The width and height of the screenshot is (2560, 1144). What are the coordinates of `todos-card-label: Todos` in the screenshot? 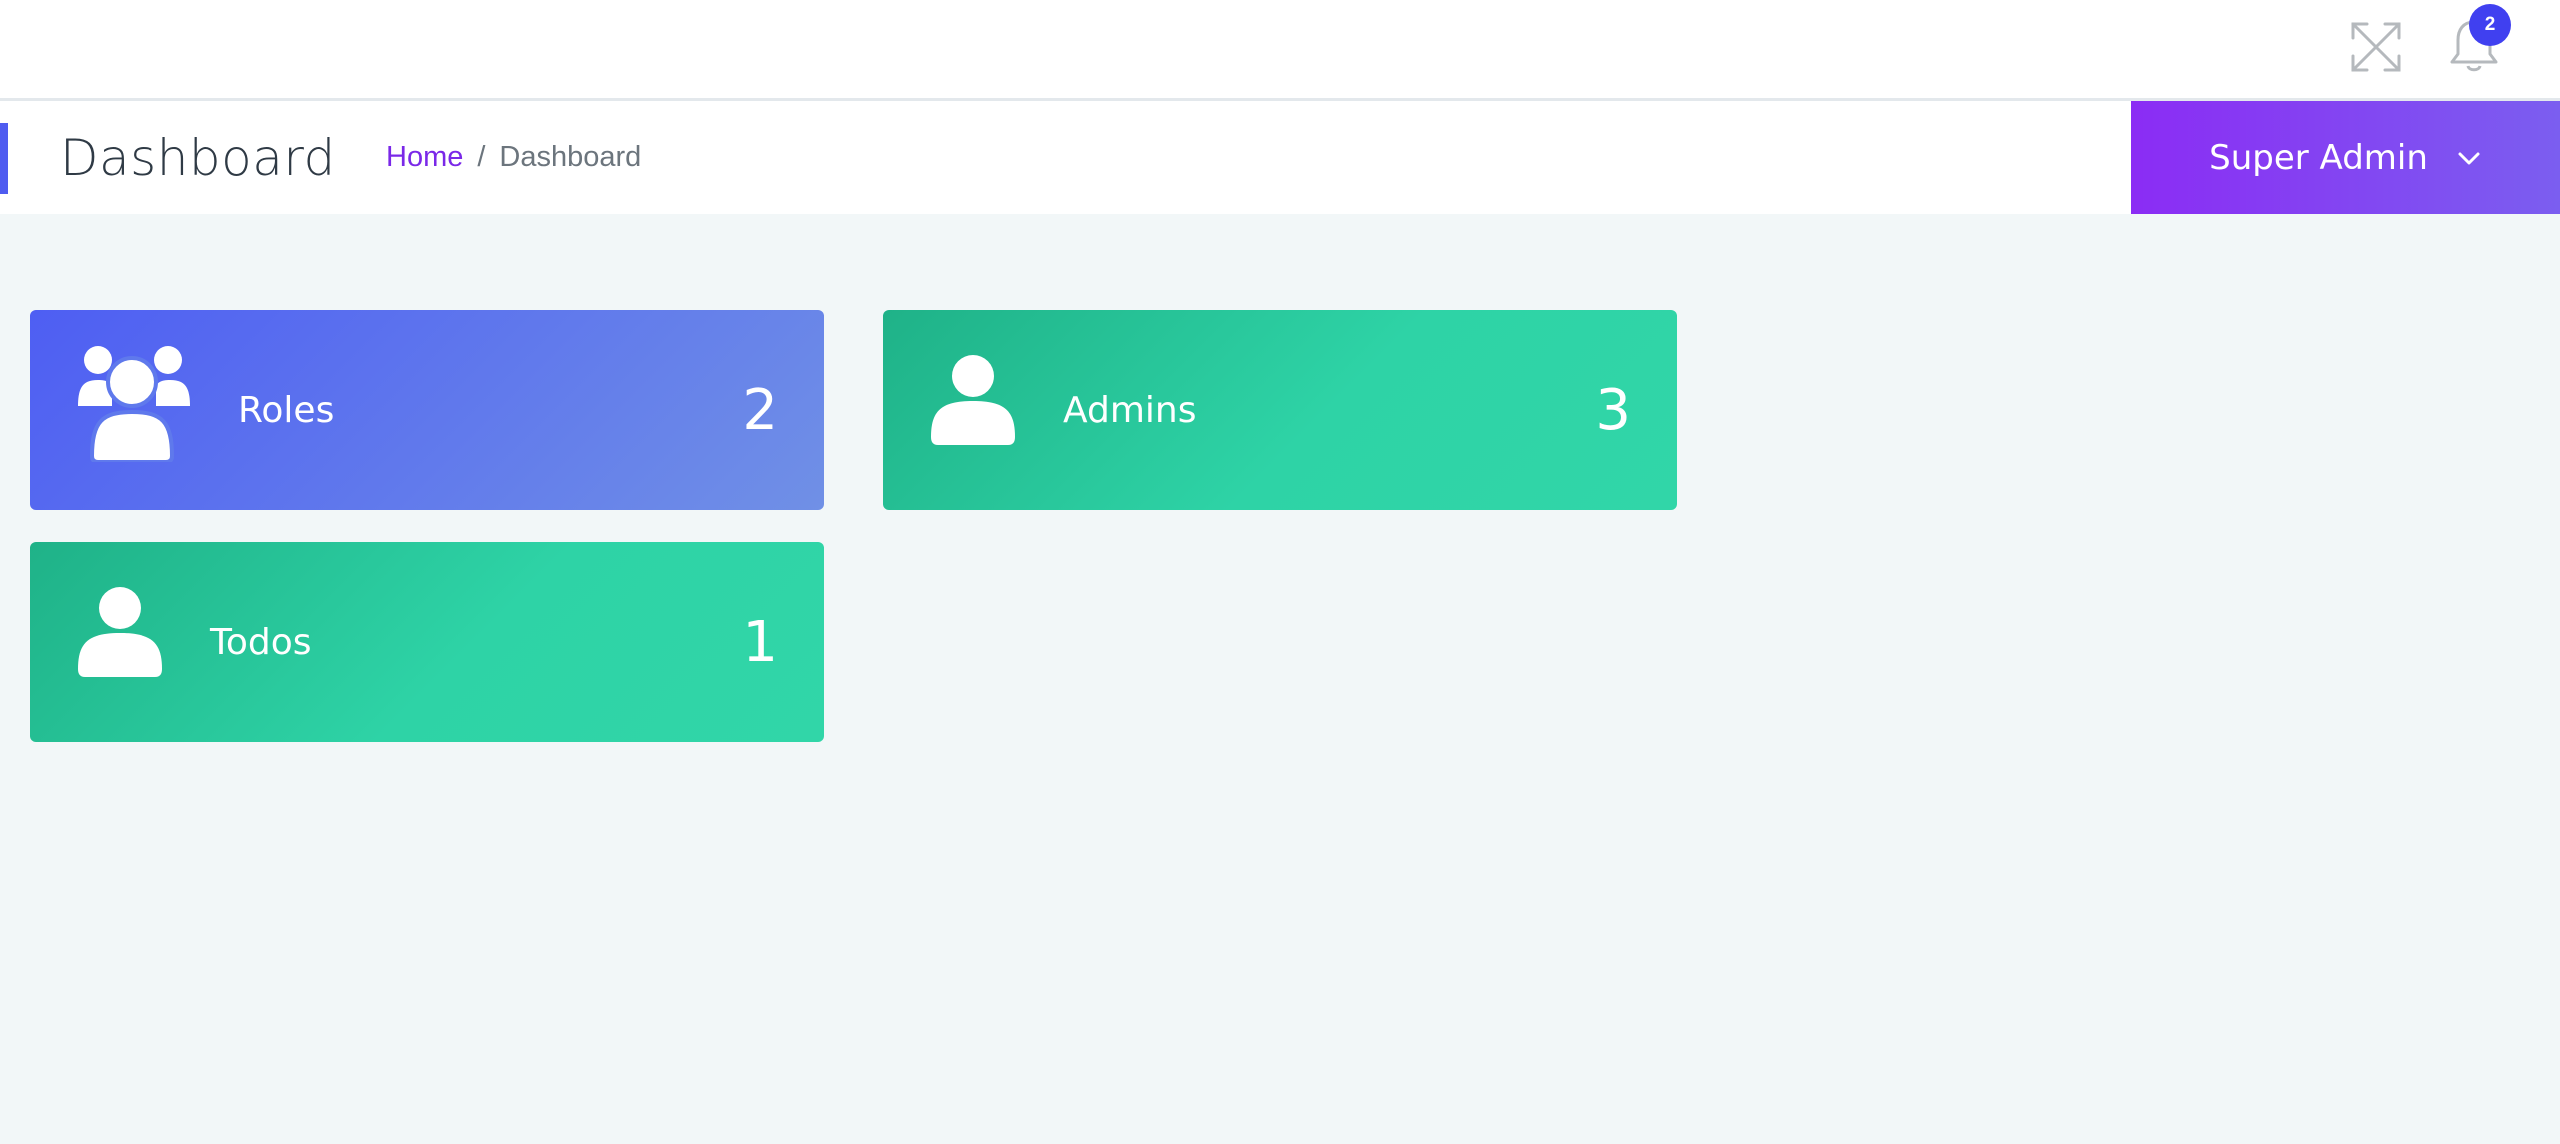 It's located at (261, 642).